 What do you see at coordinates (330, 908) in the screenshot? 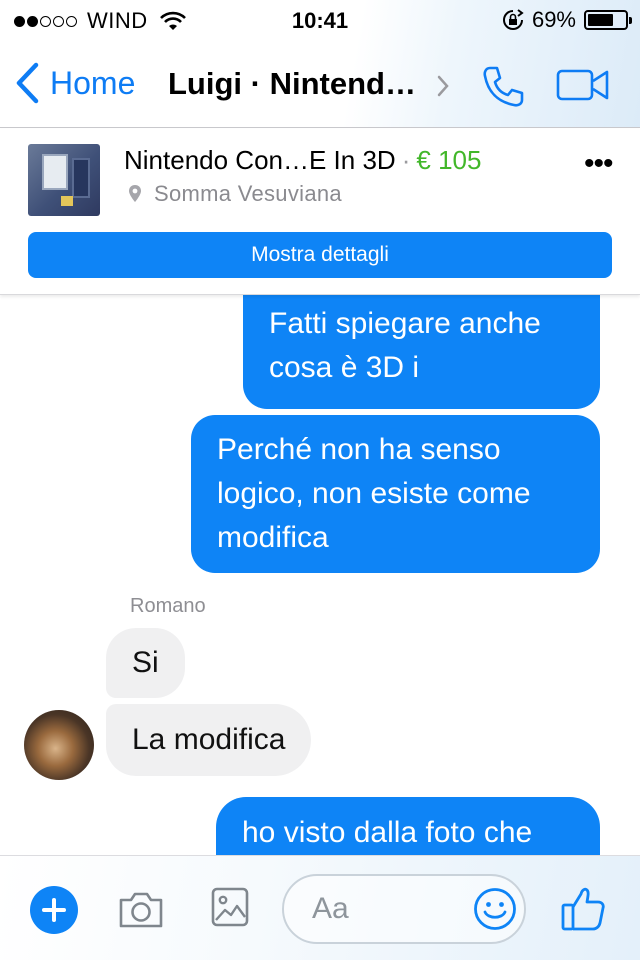
I see `message-input-placeholder: Aa` at bounding box center [330, 908].